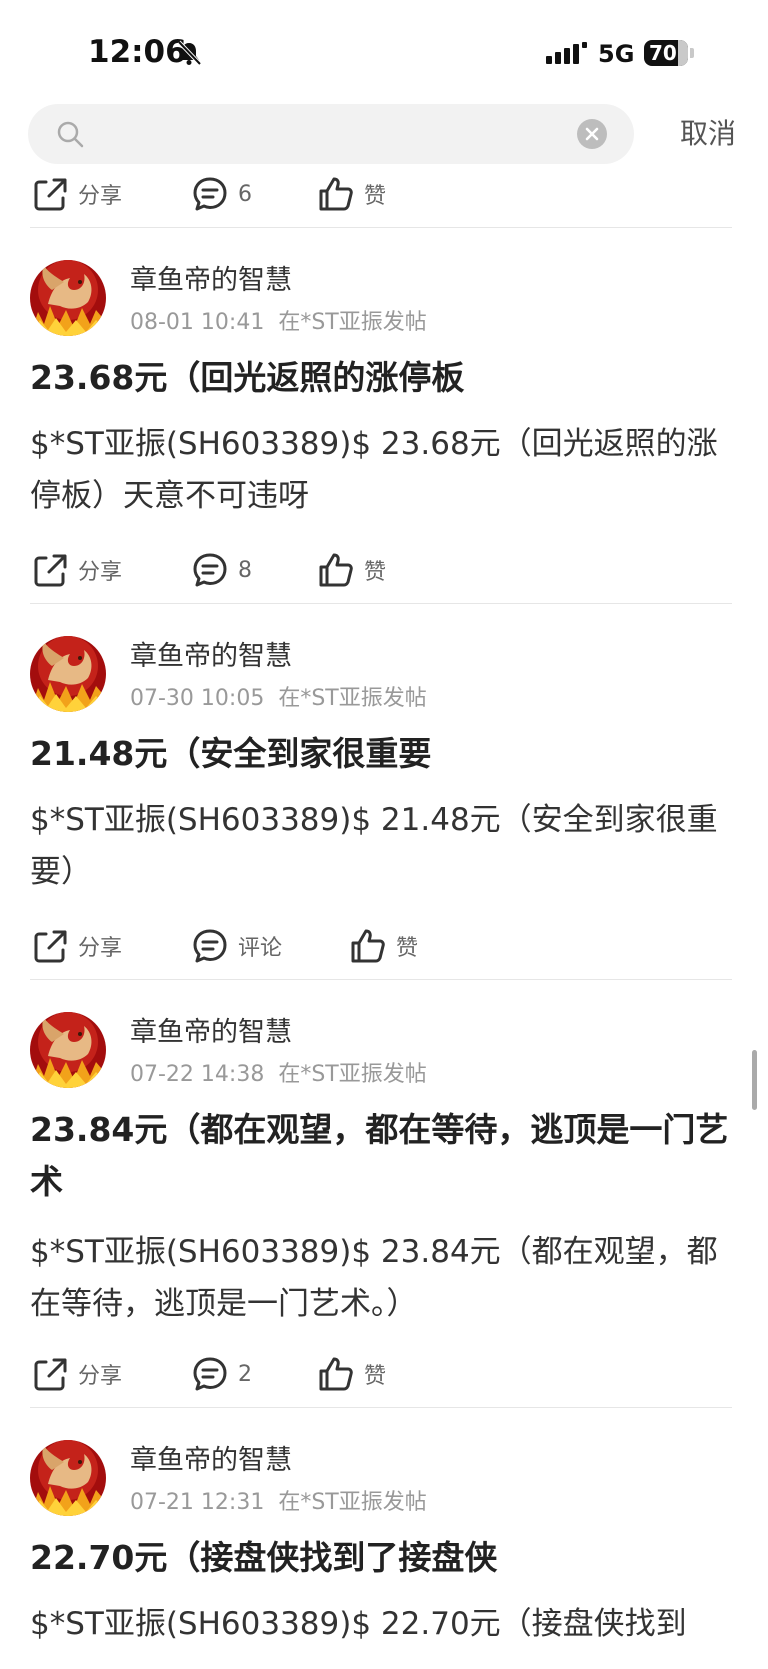 The image size is (768, 1669). I want to click on search-input, so click(331, 134).